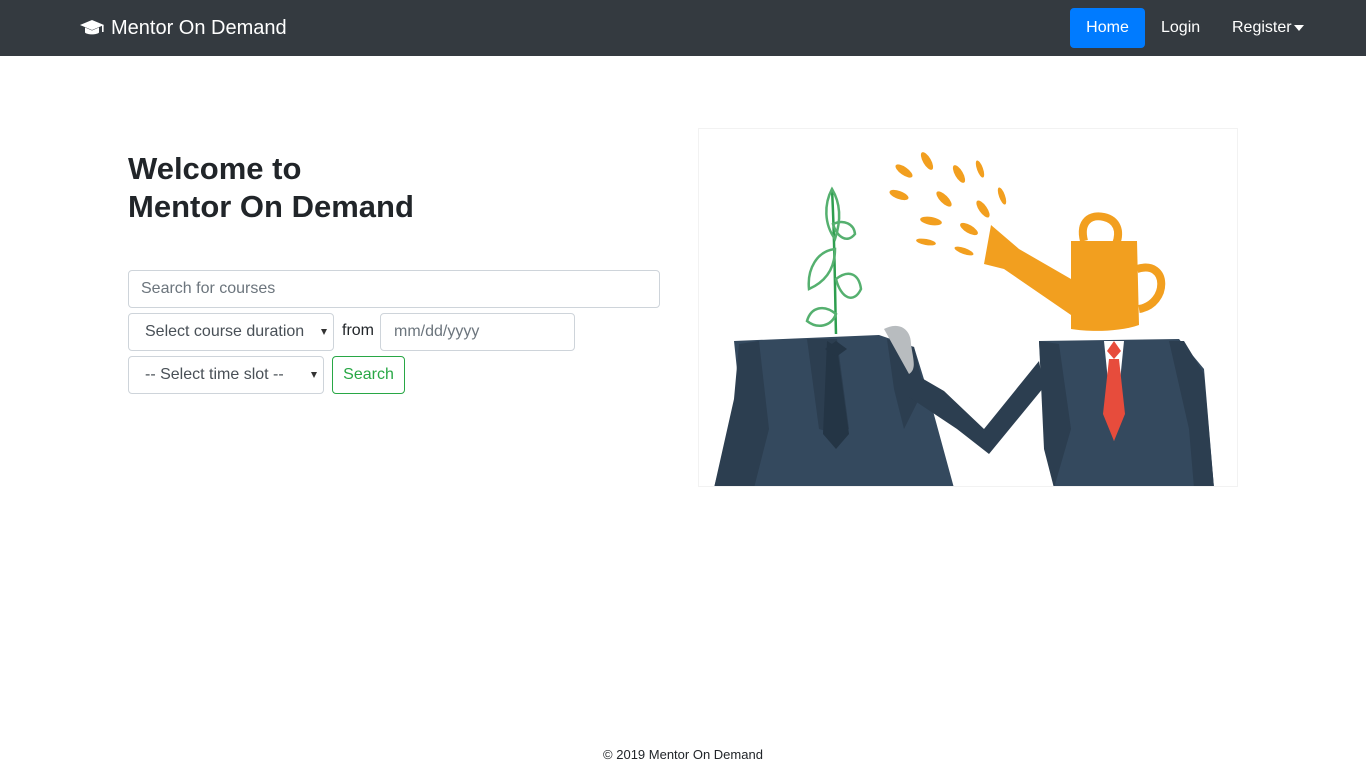 The image size is (1366, 768). I want to click on nav-login-link: Login, so click(1180, 28).